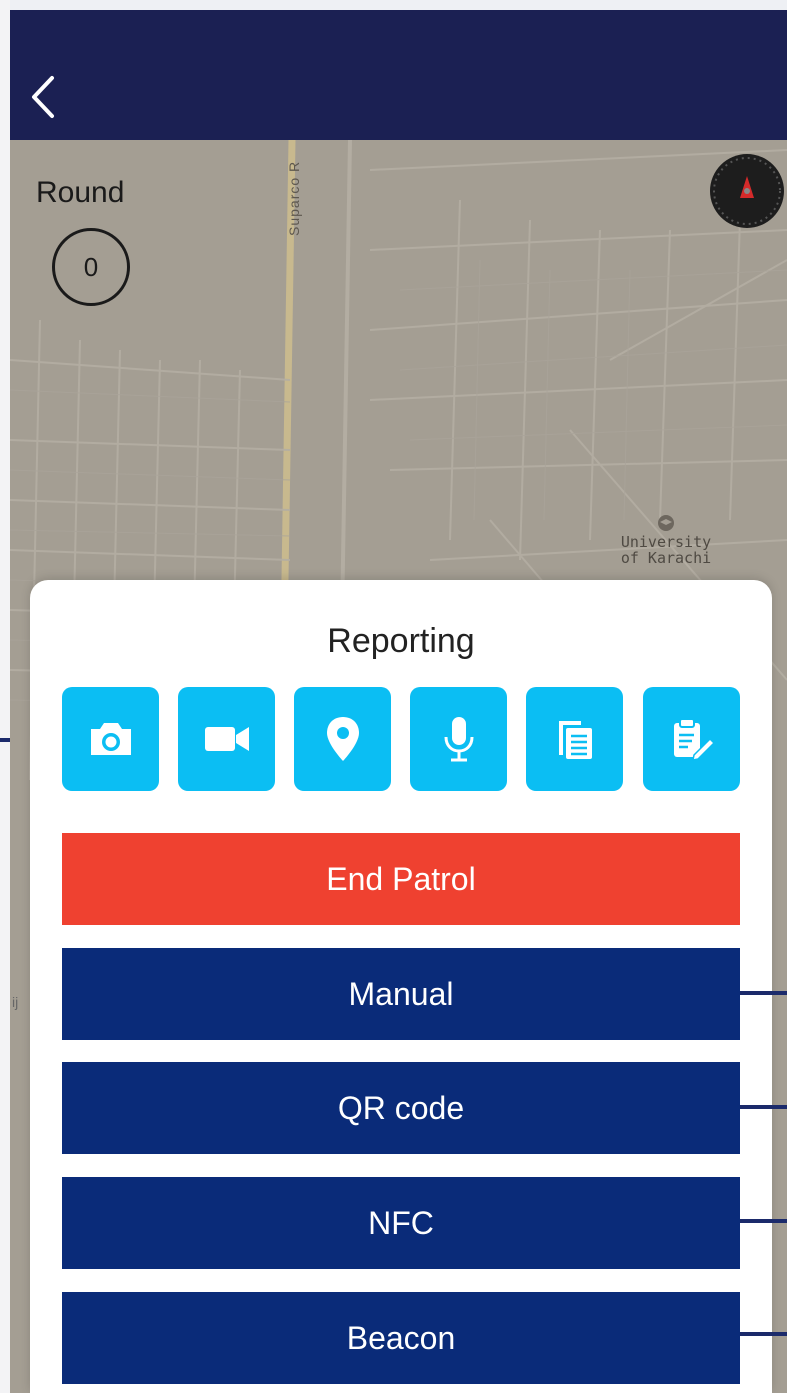 This screenshot has width=787, height=1393. I want to click on poi-label-line1: University, so click(666, 542).